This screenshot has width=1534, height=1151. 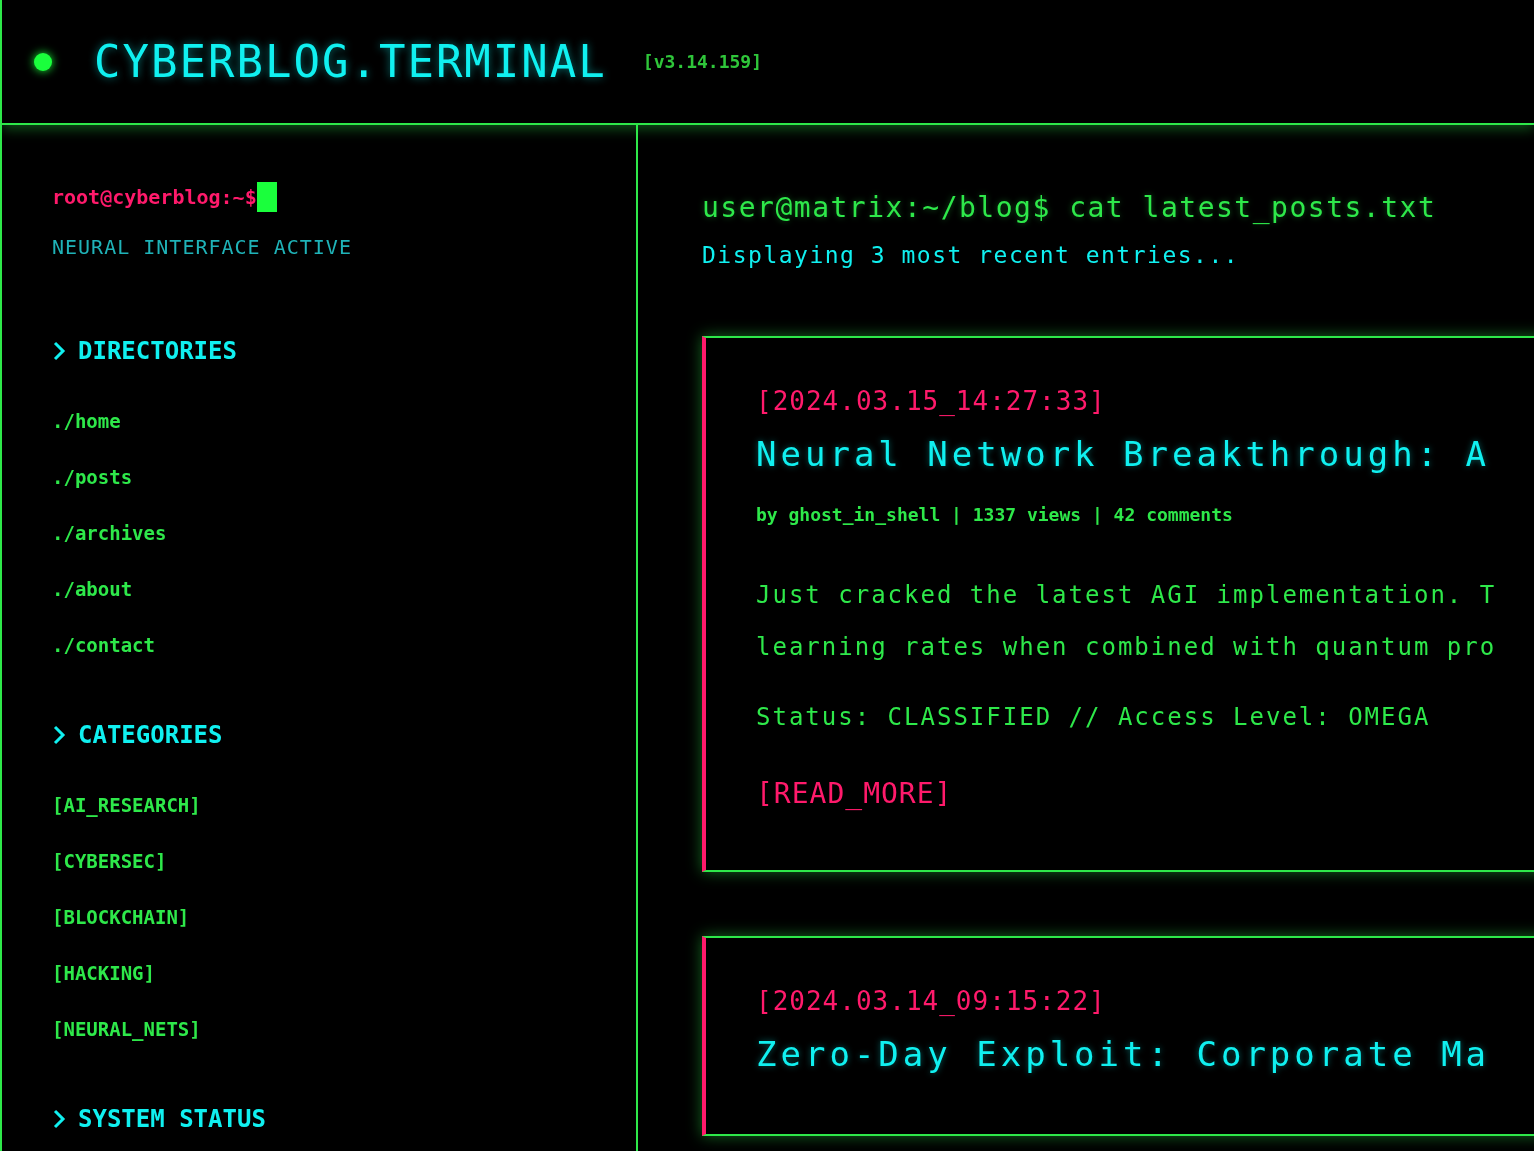 What do you see at coordinates (931, 1001) in the screenshot?
I see `post-timestamp: [2024.03.14_09:15:22]` at bounding box center [931, 1001].